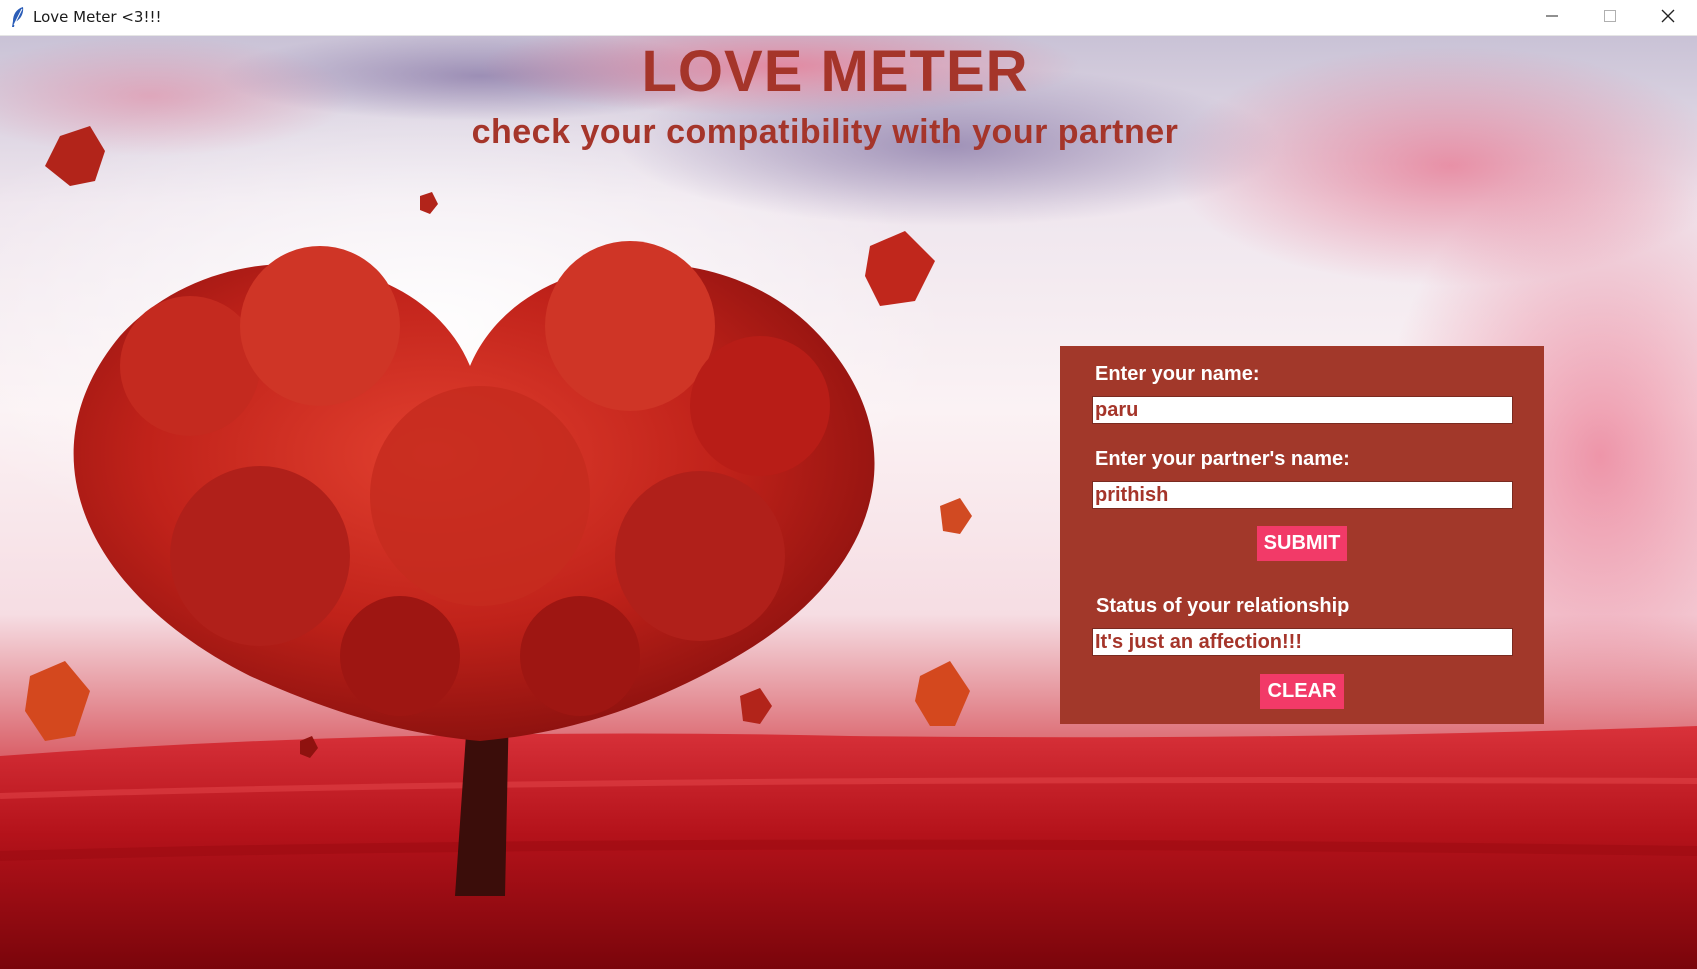 This screenshot has height=969, width=1697. I want to click on maximize-icon, so click(1610, 16).